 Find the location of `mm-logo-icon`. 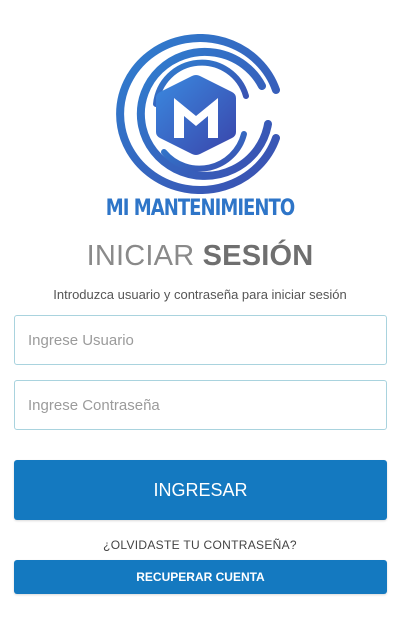

mm-logo-icon is located at coordinates (198, 114).